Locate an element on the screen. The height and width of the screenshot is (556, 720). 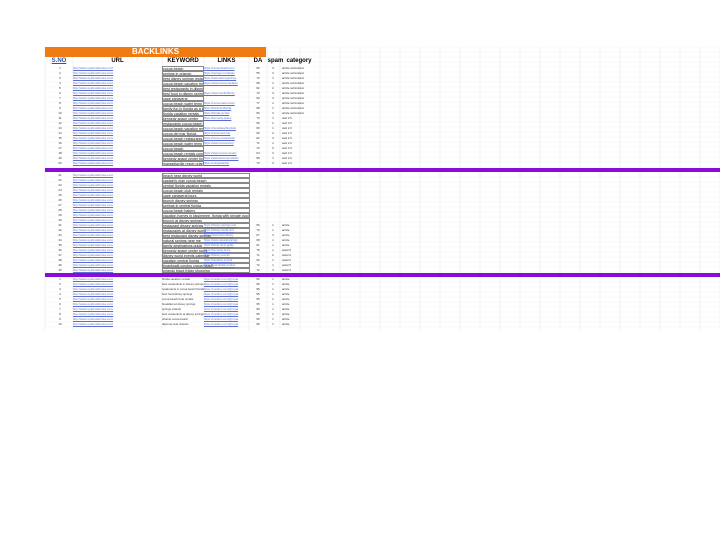
header-da: DA is located at coordinates (258, 61).